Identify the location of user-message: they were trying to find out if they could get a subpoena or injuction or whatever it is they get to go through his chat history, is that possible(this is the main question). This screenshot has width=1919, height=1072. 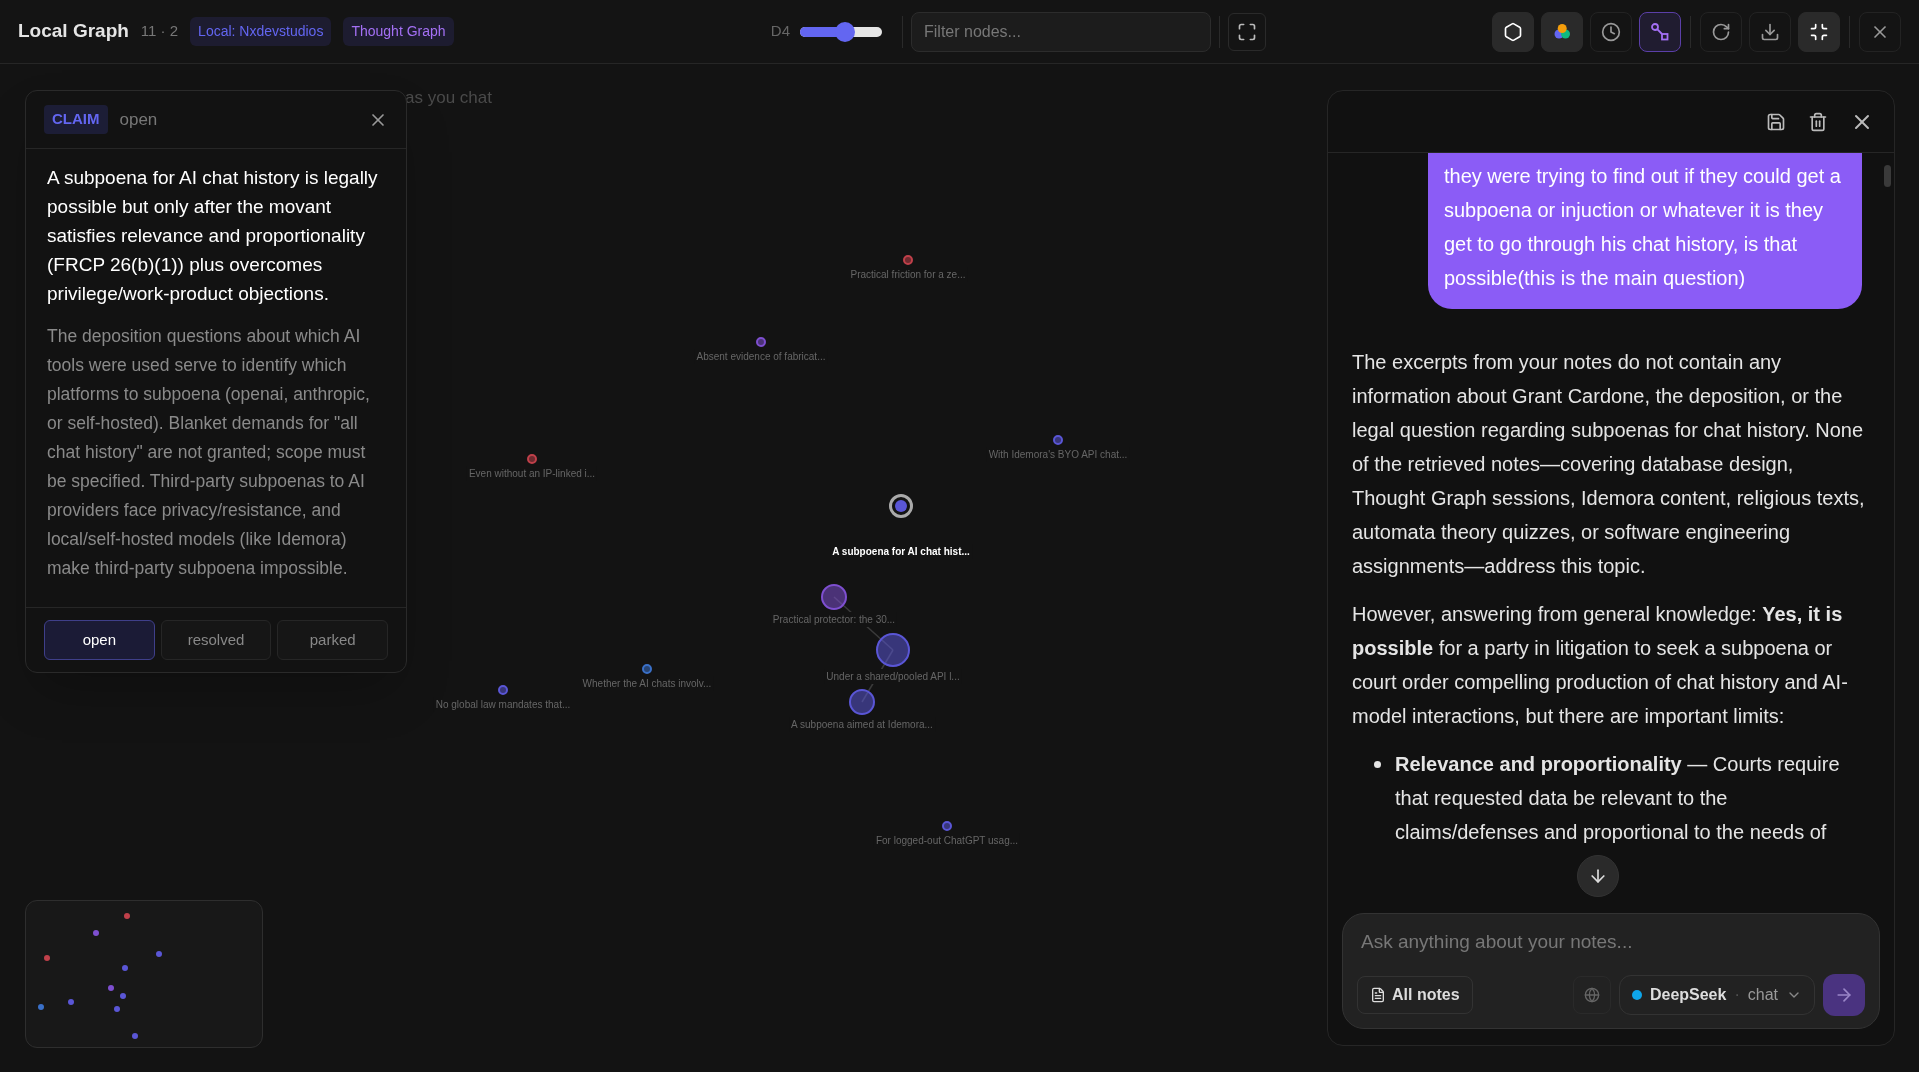
(1645, 231).